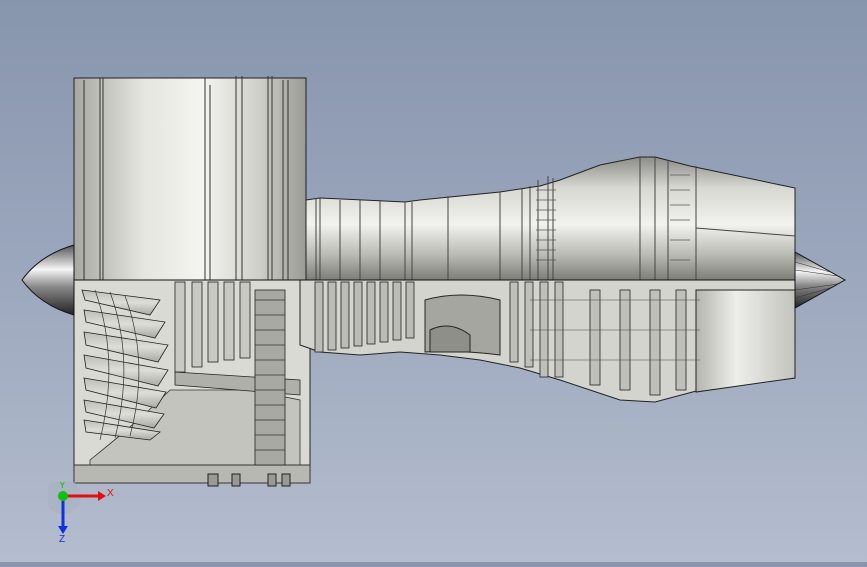  What do you see at coordinates (190, 178) in the screenshot?
I see `fan-nacelle` at bounding box center [190, 178].